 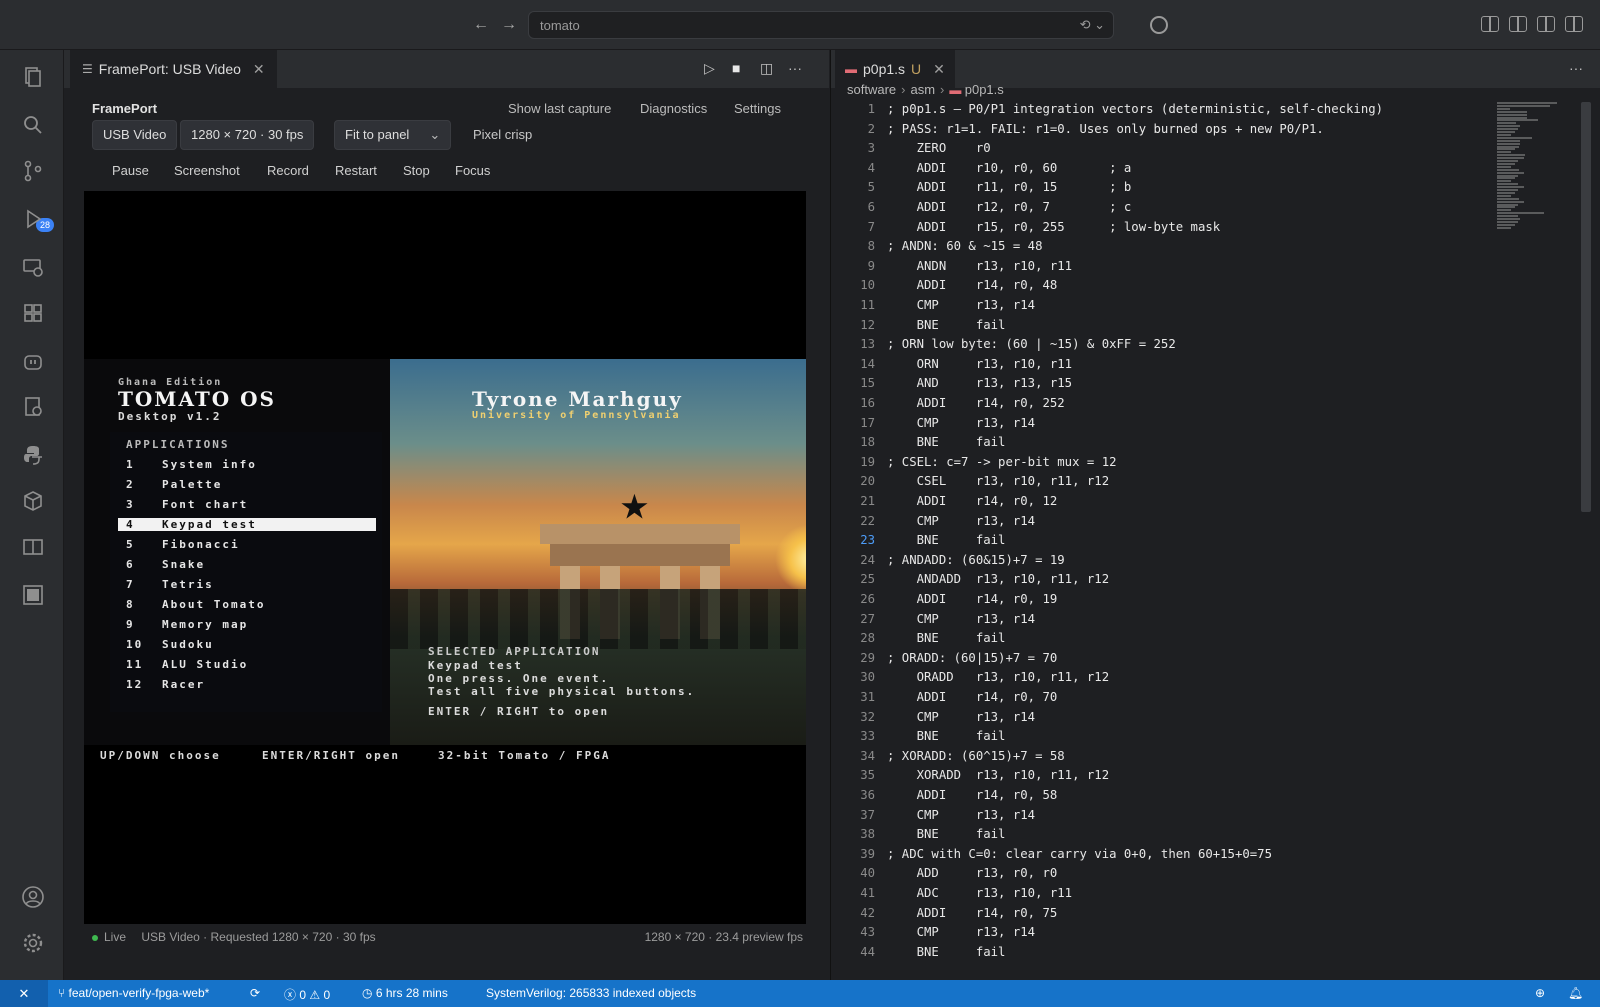 What do you see at coordinates (509, 25) in the screenshot?
I see `forward-arrow-icon: →` at bounding box center [509, 25].